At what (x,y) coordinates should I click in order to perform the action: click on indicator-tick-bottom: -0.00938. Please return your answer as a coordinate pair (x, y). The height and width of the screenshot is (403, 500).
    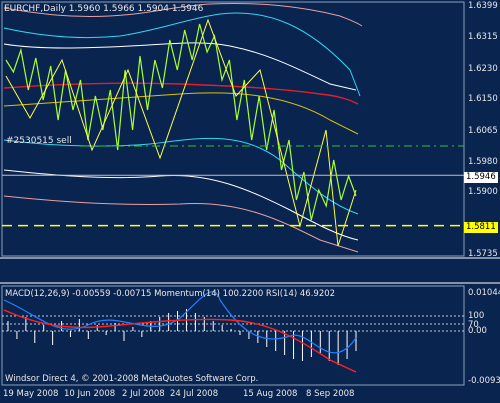
    Looking at the image, I should click on (484, 381).